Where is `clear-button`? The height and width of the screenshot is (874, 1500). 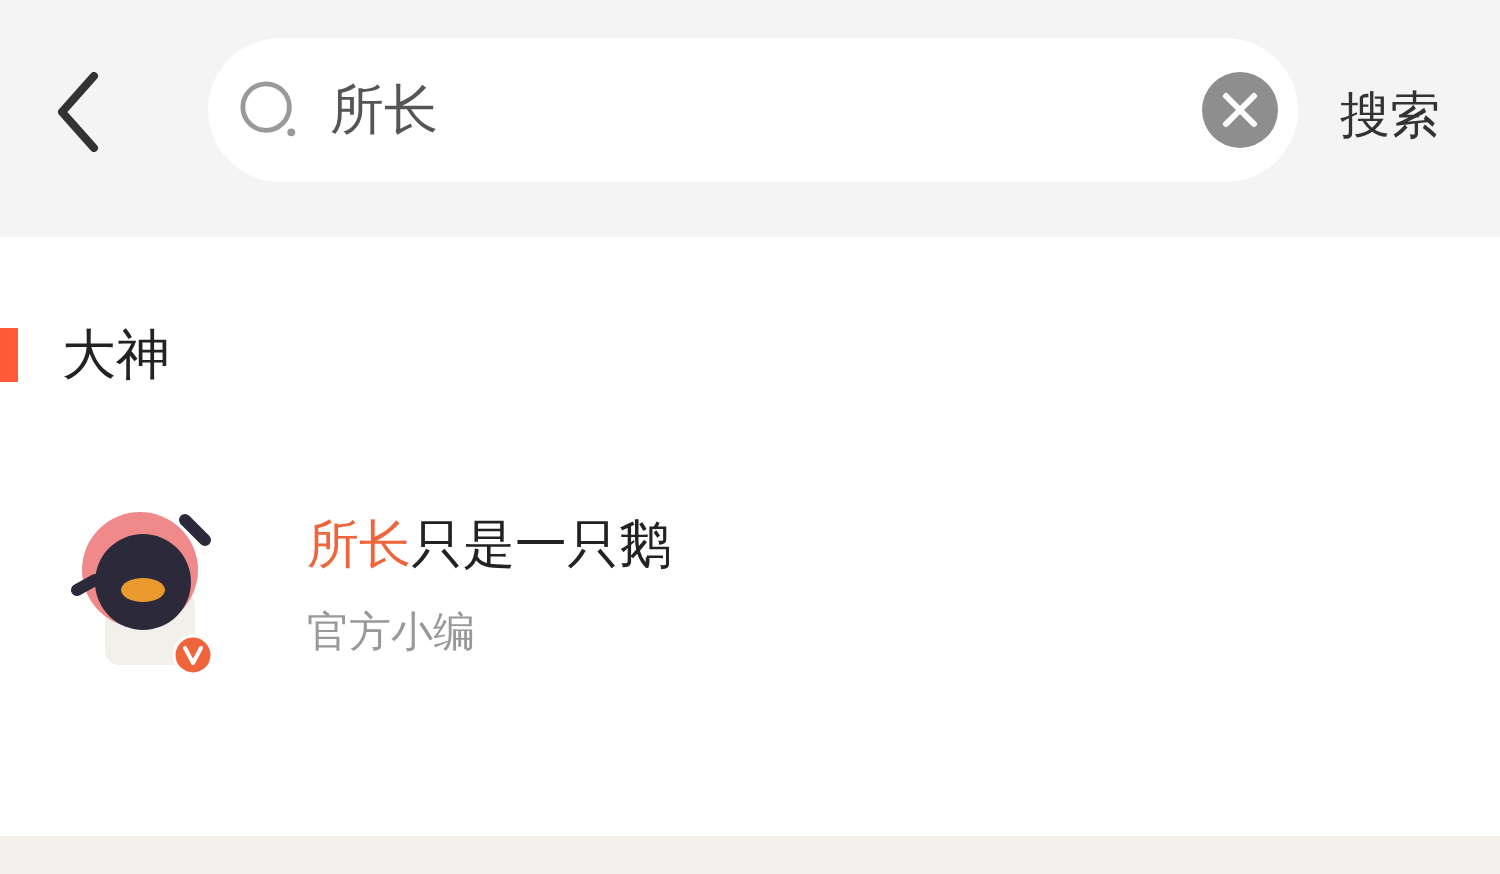 clear-button is located at coordinates (1240, 110).